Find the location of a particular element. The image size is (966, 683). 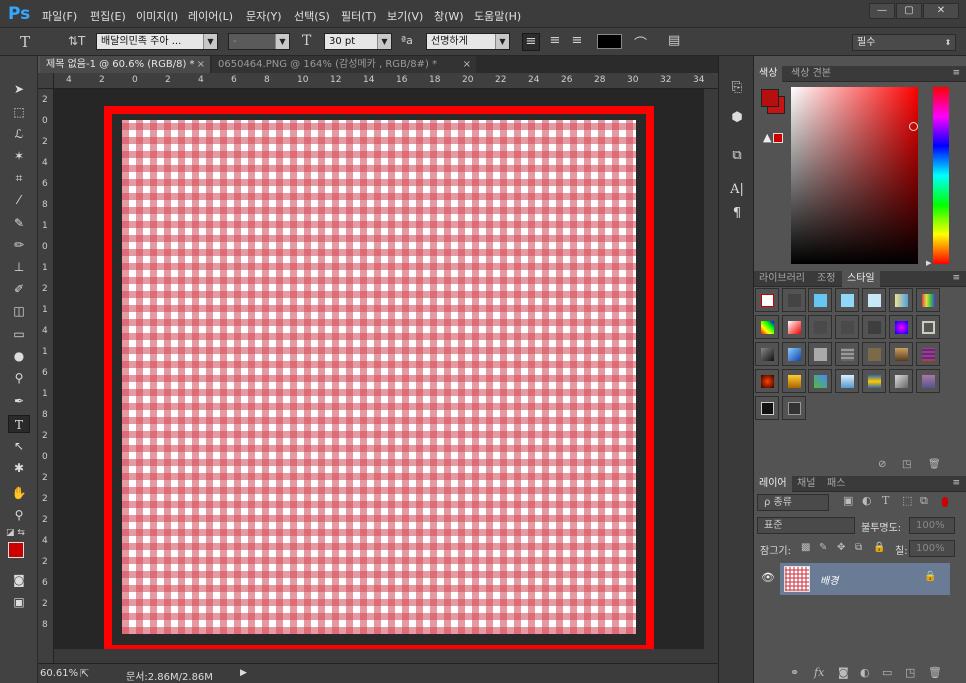

web-safe-color-chip is located at coordinates (778, 138).